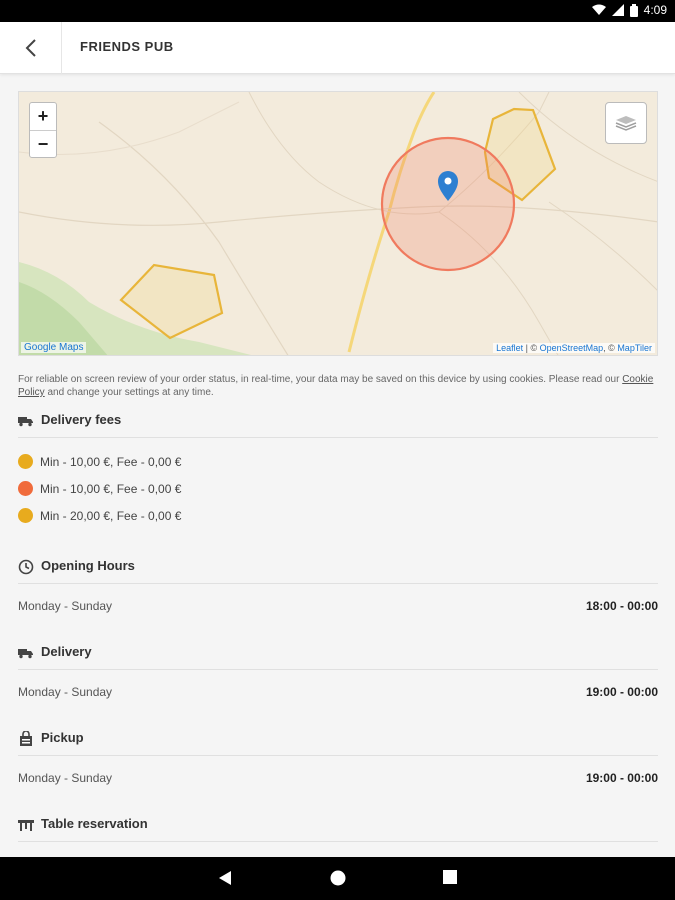 The image size is (675, 900). What do you see at coordinates (633, 10) in the screenshot?
I see `battery-icon` at bounding box center [633, 10].